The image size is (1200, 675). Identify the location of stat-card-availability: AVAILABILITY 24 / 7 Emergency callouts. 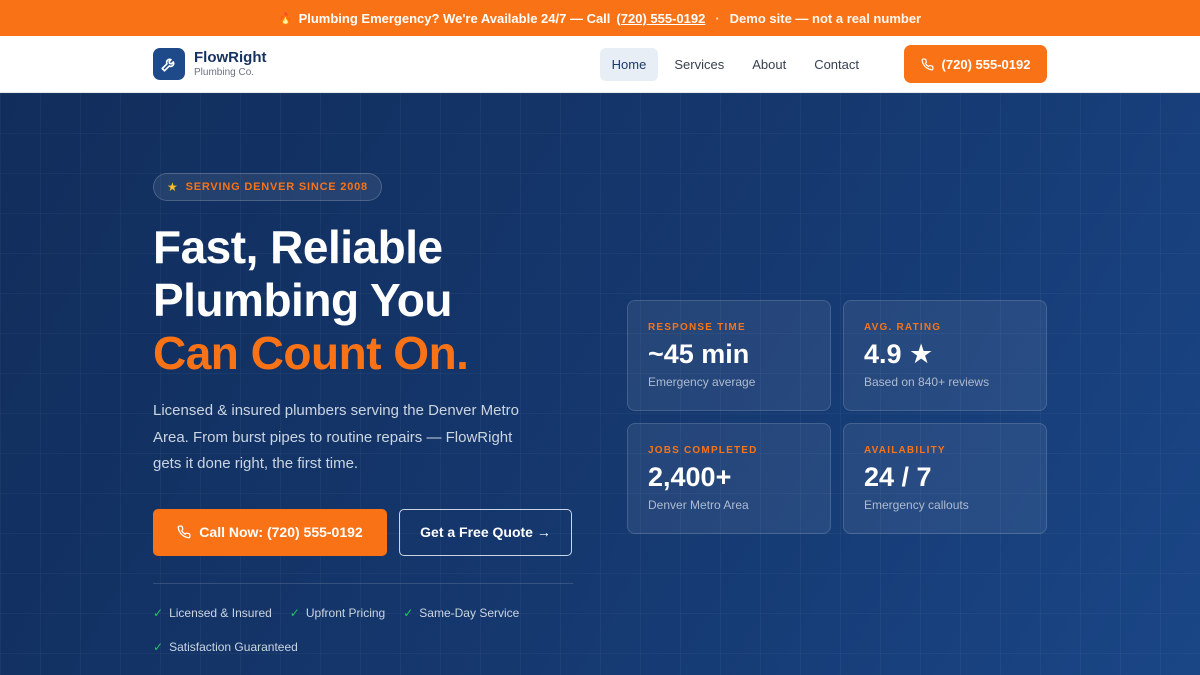
(945, 478).